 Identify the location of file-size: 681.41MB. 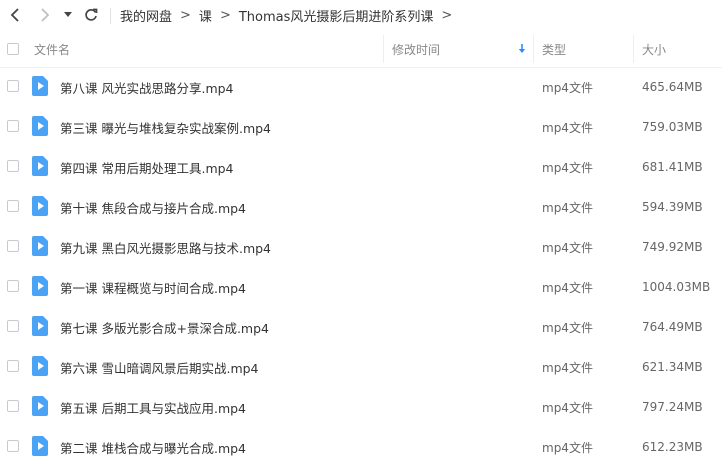
(672, 167).